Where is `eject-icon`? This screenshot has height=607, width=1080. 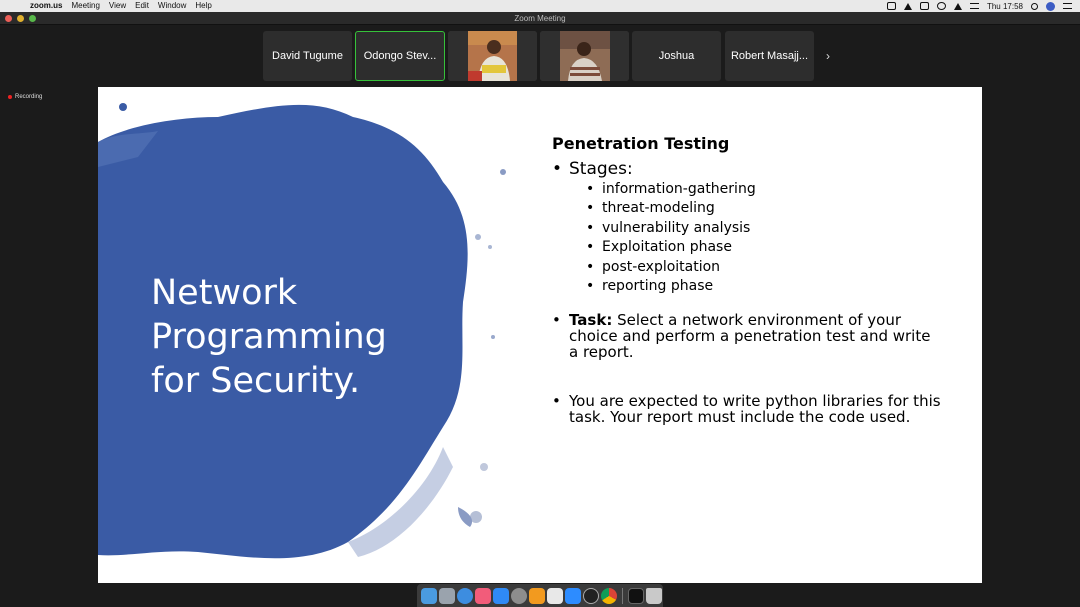
eject-icon is located at coordinates (957, 6).